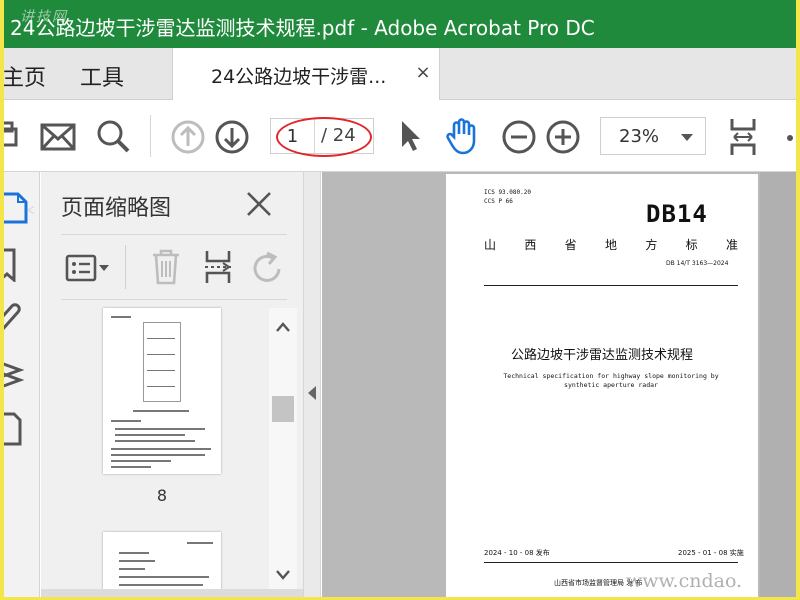 The height and width of the screenshot is (600, 800). What do you see at coordinates (790, 138) in the screenshot?
I see `more-tools-icon` at bounding box center [790, 138].